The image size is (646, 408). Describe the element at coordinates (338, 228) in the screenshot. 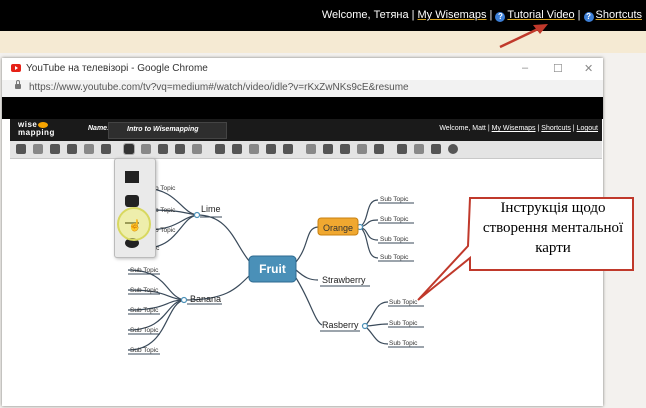

I see `orange-topic-label: Orange` at that location.